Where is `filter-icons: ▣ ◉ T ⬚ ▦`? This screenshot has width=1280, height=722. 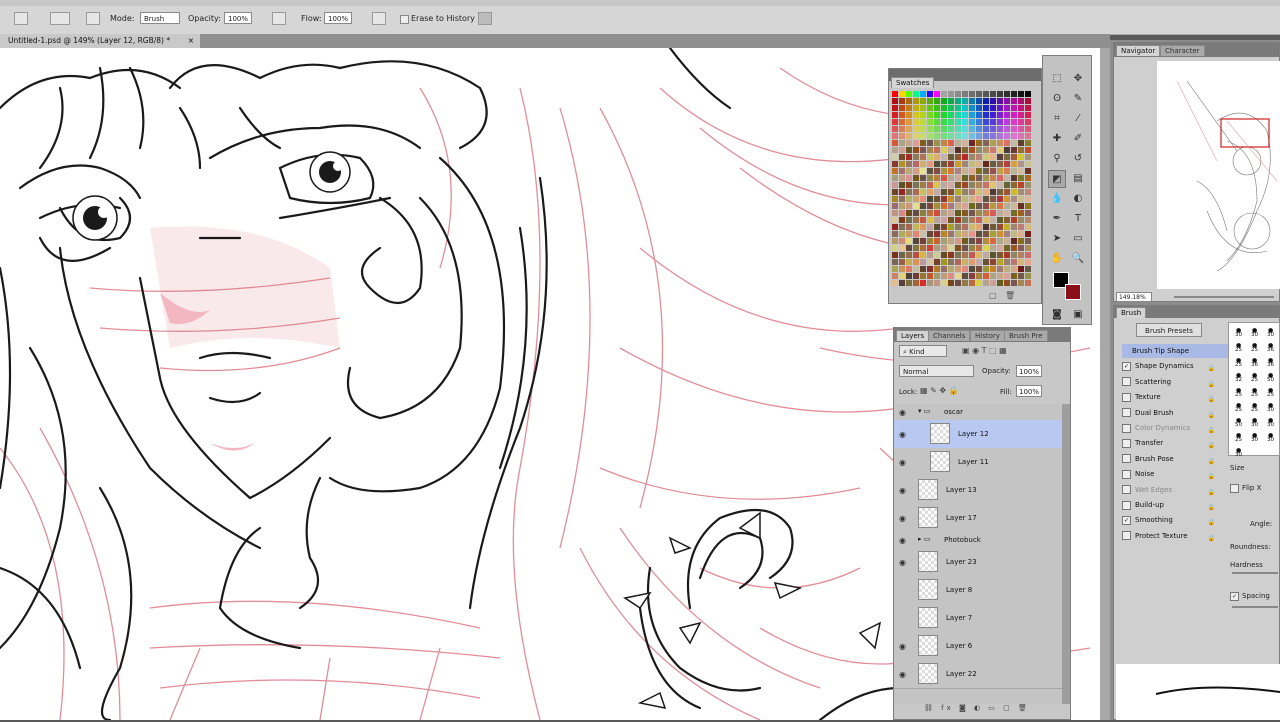 filter-icons: ▣ ◉ T ⬚ ▦ is located at coordinates (984, 350).